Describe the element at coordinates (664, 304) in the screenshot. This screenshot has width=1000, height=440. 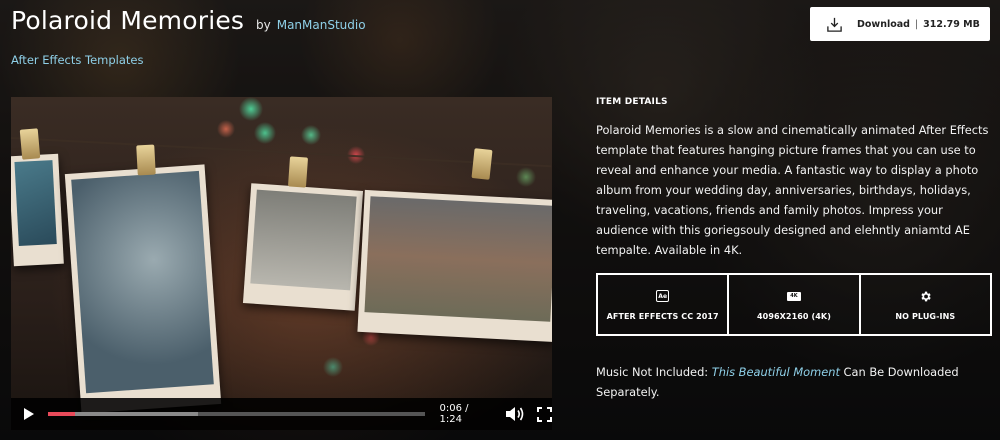
I see `feature-software: Ae AFTER EFFECTS CC 2017` at that location.